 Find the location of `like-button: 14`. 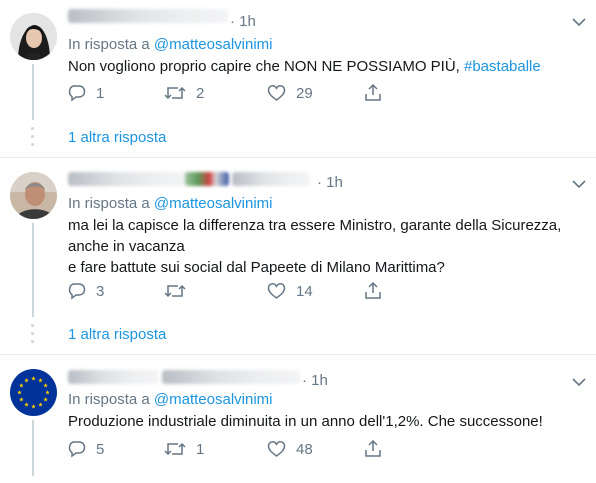

like-button: 14 is located at coordinates (290, 291).